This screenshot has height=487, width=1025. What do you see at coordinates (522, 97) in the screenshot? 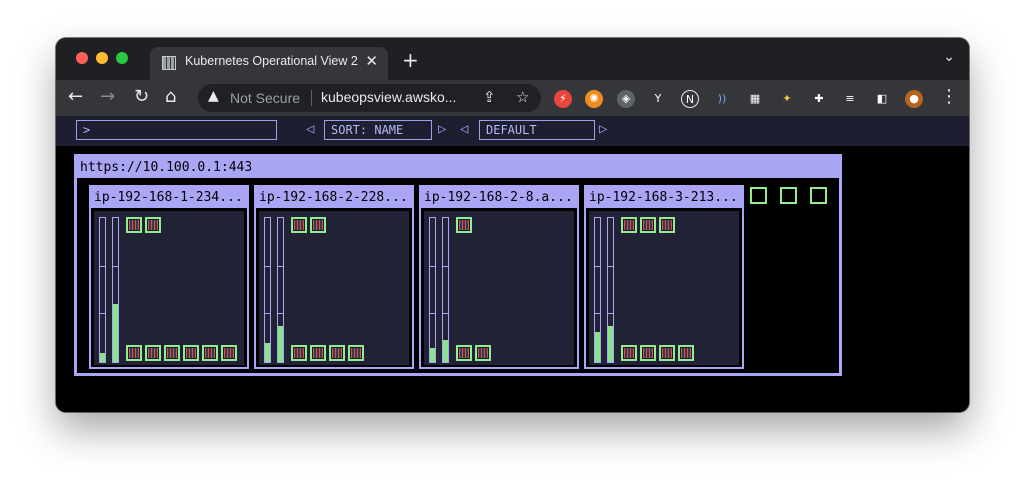
I see `bookmark-star-icon: ☆` at bounding box center [522, 97].